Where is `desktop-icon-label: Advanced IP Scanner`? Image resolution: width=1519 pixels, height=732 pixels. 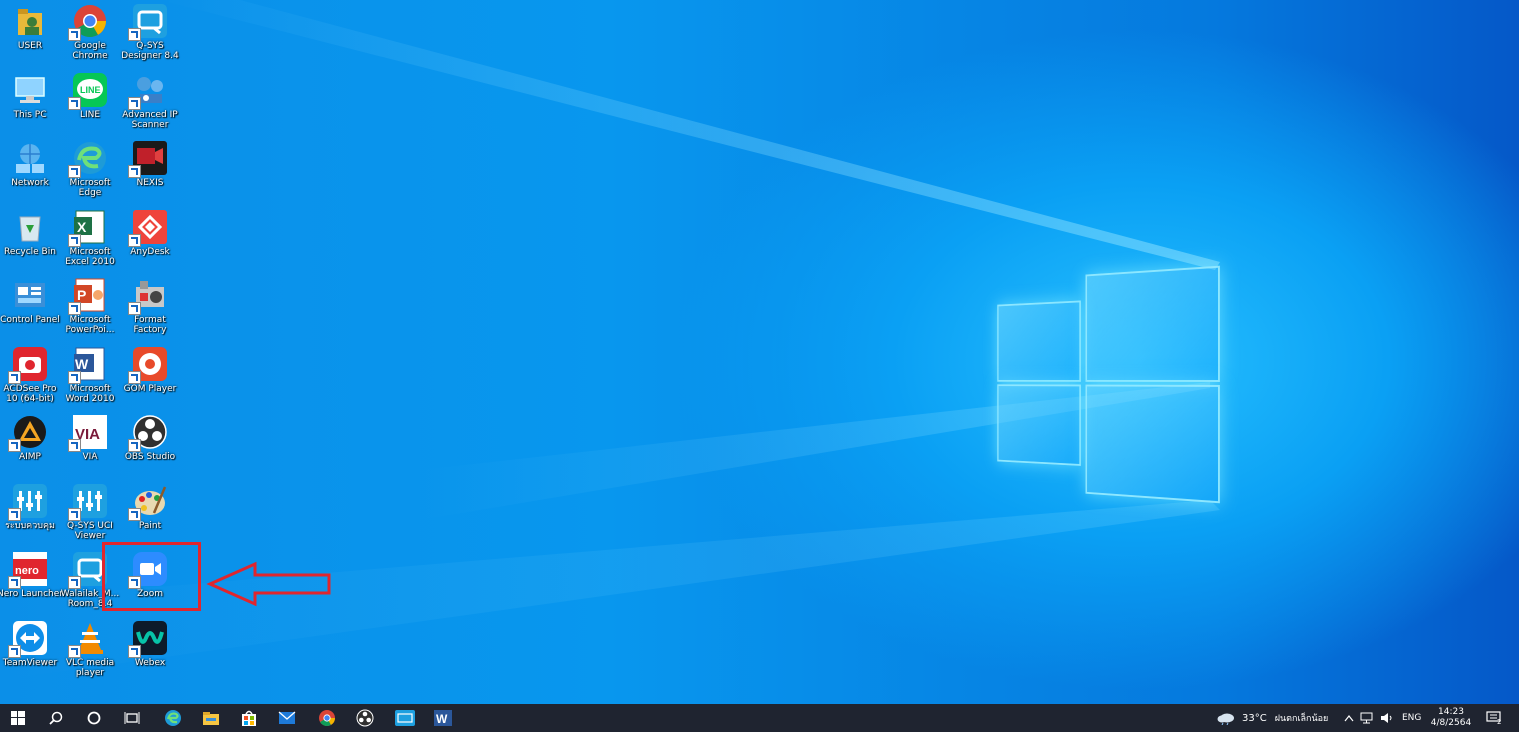 desktop-icon-label: Advanced IP Scanner is located at coordinates (150, 119).